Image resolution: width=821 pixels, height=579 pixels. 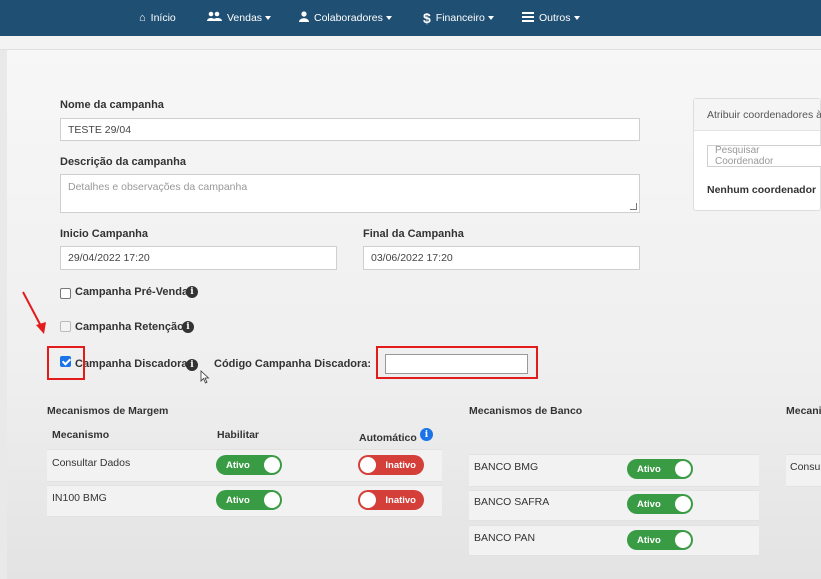 I want to click on descricao-textarea: Detalhes e observações da campanha, so click(x=350, y=193).